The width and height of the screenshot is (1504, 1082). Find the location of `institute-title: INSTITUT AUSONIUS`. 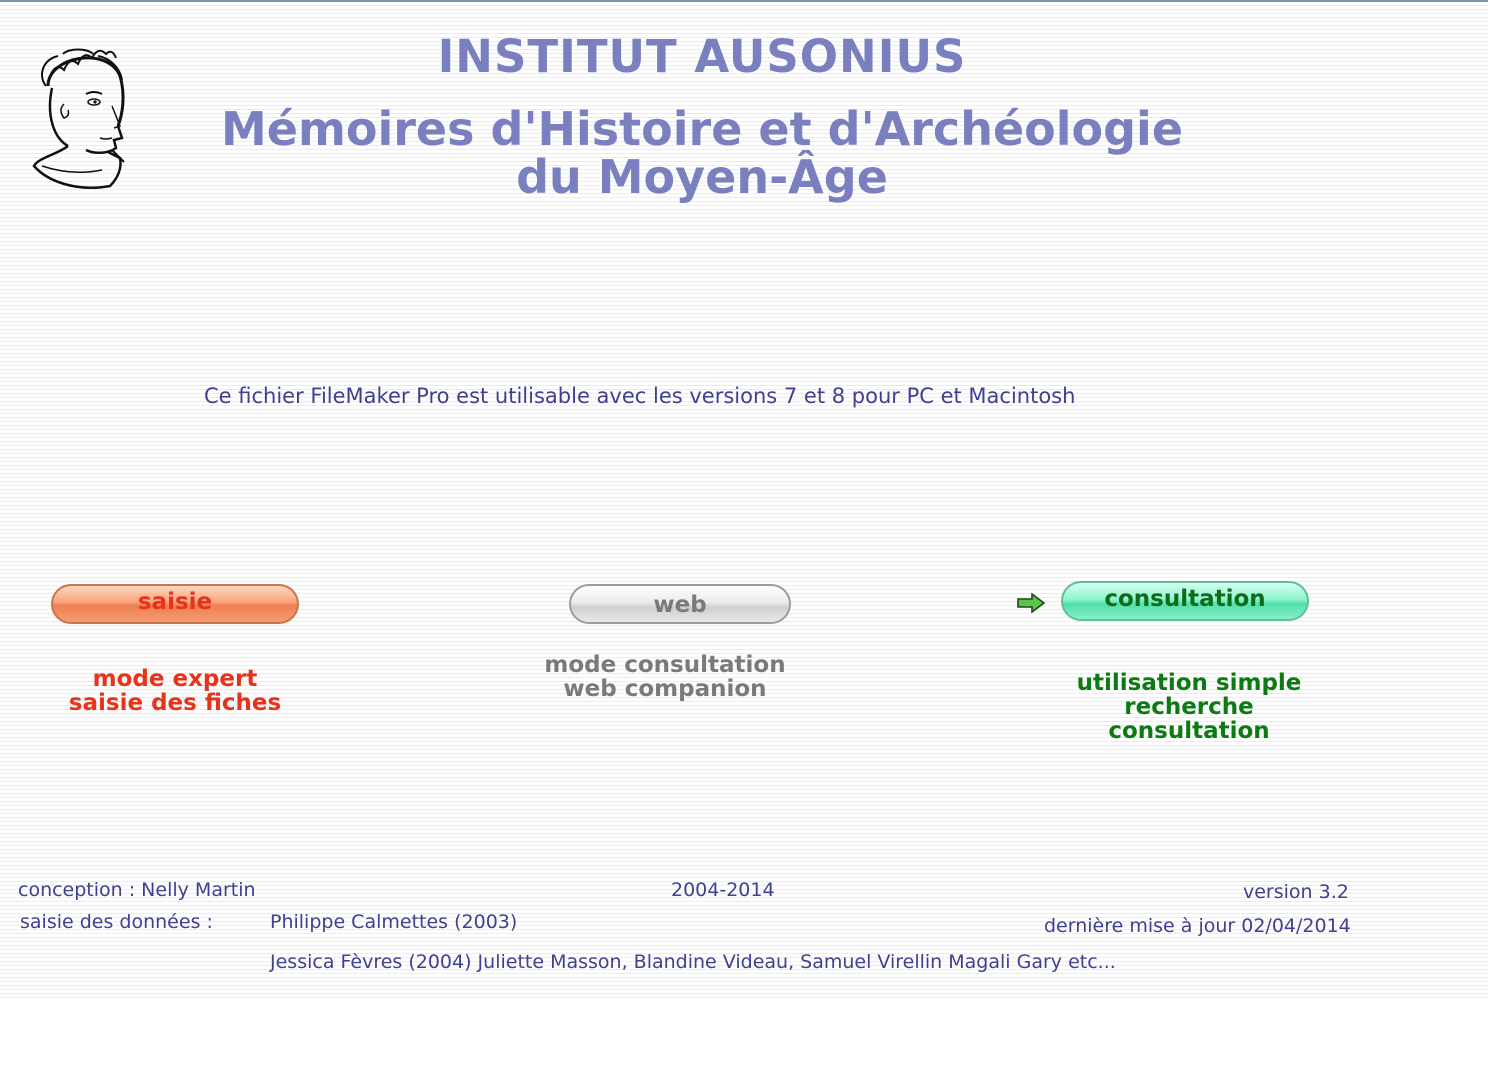

institute-title: INSTITUT AUSONIUS is located at coordinates (702, 56).